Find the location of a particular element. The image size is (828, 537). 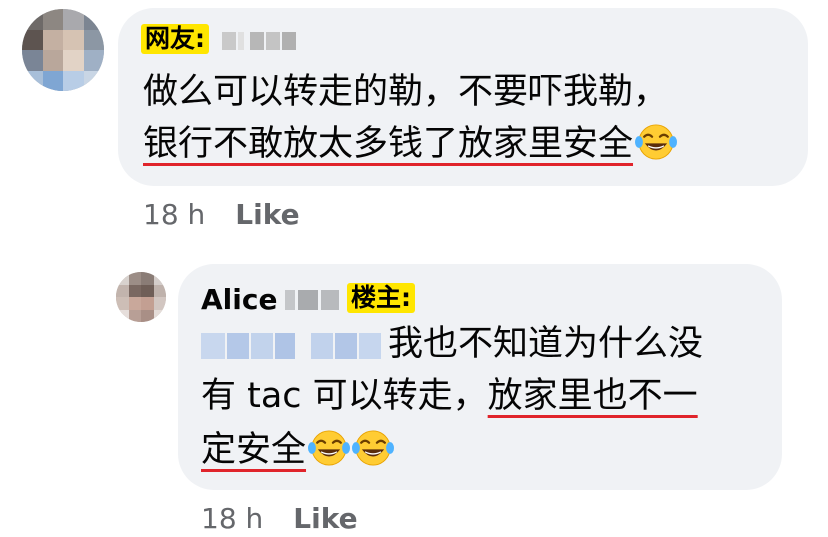

reply-meta: 18 h Like is located at coordinates (279, 519).